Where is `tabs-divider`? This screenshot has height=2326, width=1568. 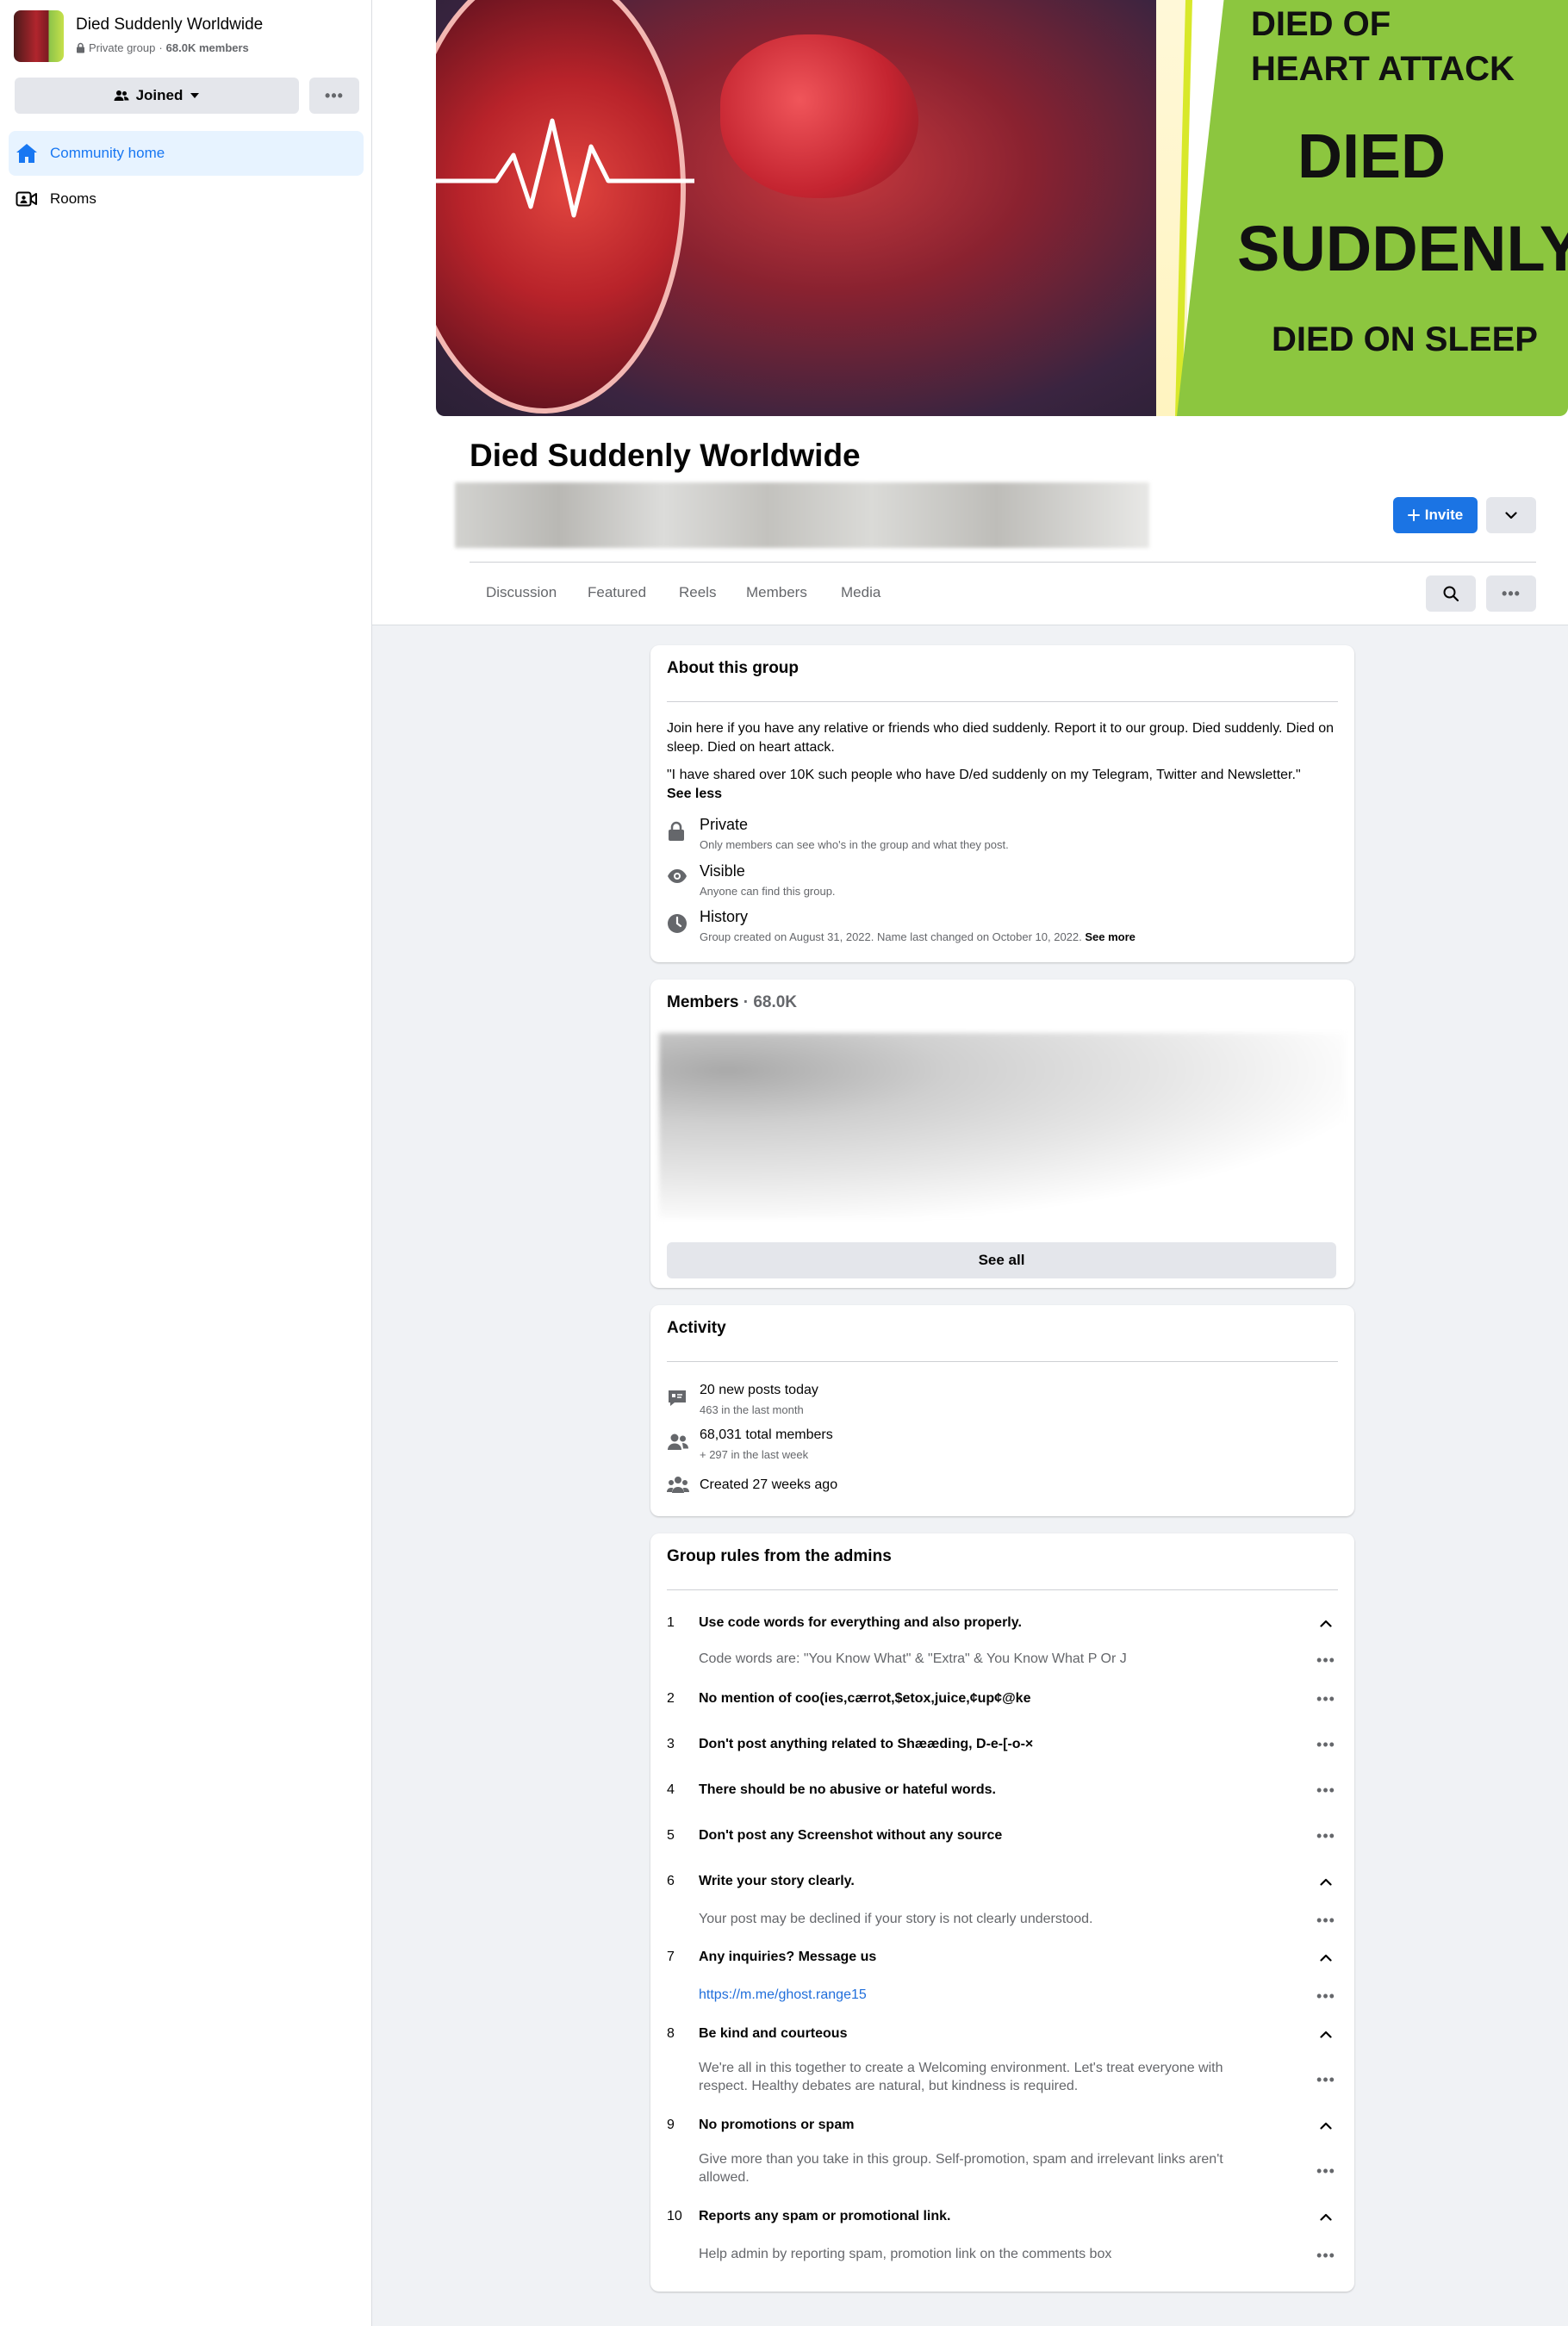 tabs-divider is located at coordinates (1003, 562).